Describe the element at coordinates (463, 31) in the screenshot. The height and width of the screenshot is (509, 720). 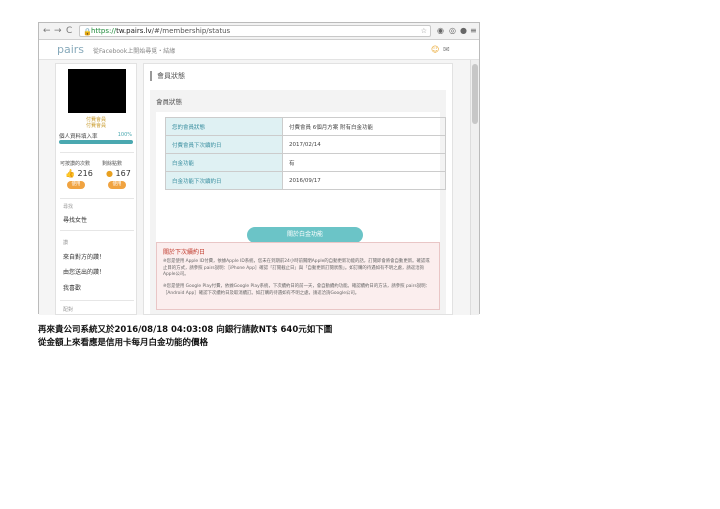
I see `extension-icon-3: ●` at that location.